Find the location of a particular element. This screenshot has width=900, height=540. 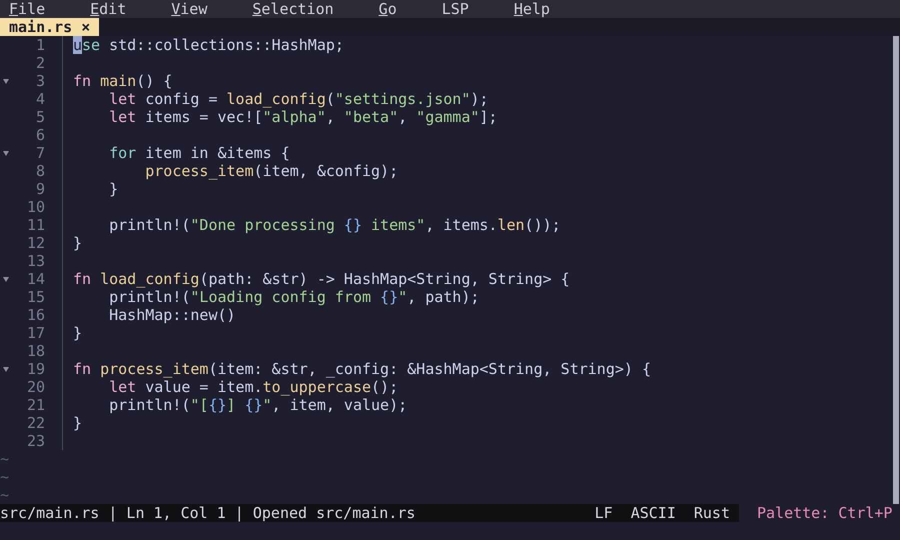

code-text: ]; is located at coordinates (488, 117).